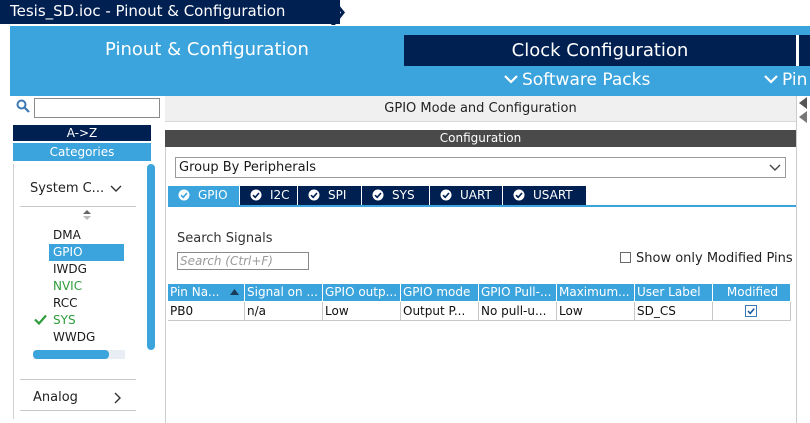 Image resolution: width=810 pixels, height=423 pixels. Describe the element at coordinates (586, 80) in the screenshot. I see `software-packs-label: Software Packs` at that location.